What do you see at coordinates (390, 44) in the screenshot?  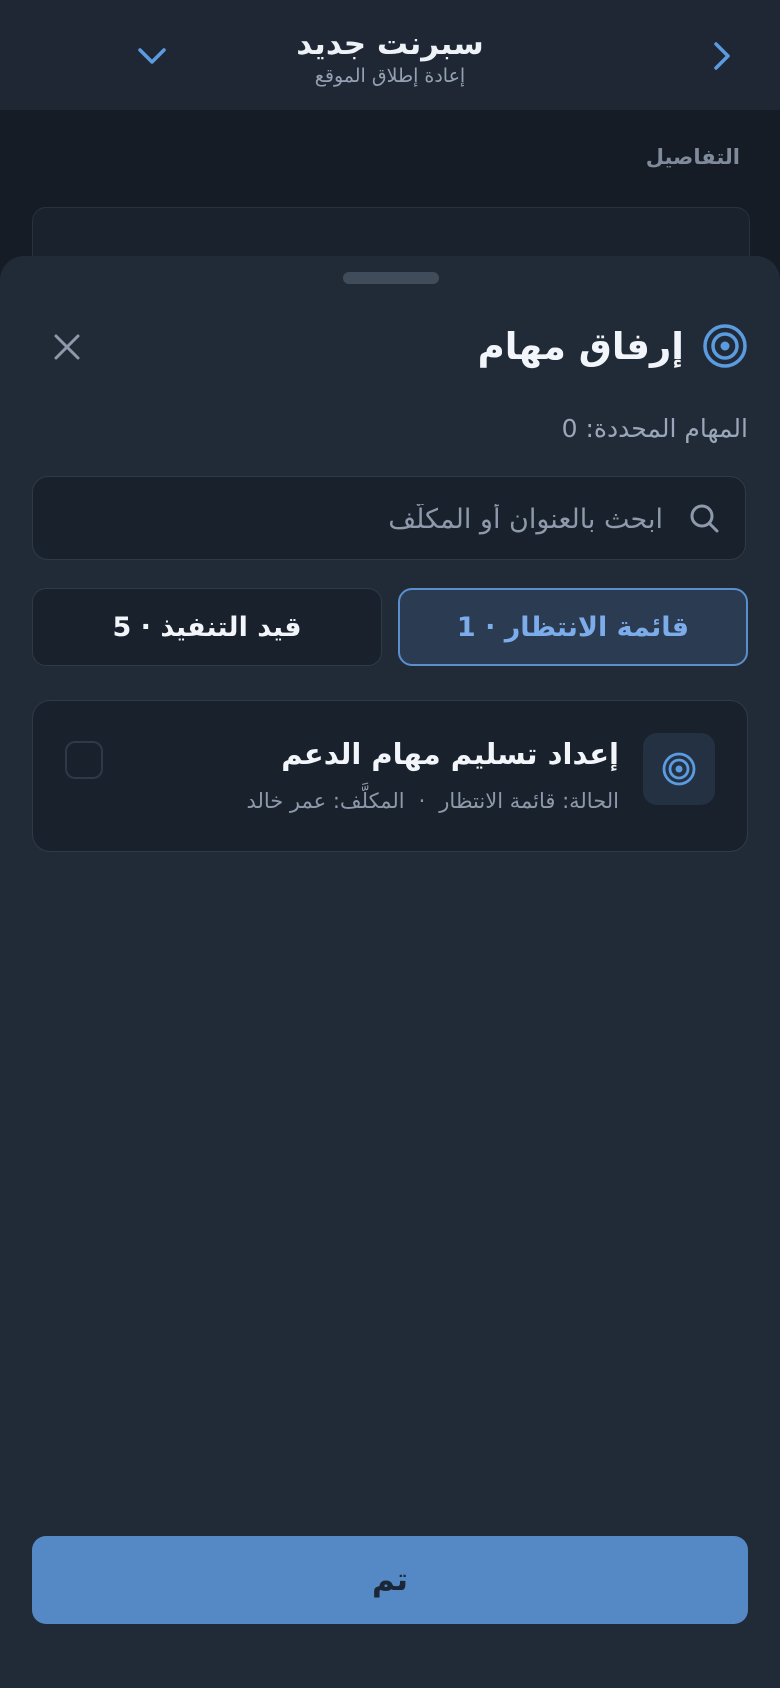 I see `page-title: سبرنت جديد` at bounding box center [390, 44].